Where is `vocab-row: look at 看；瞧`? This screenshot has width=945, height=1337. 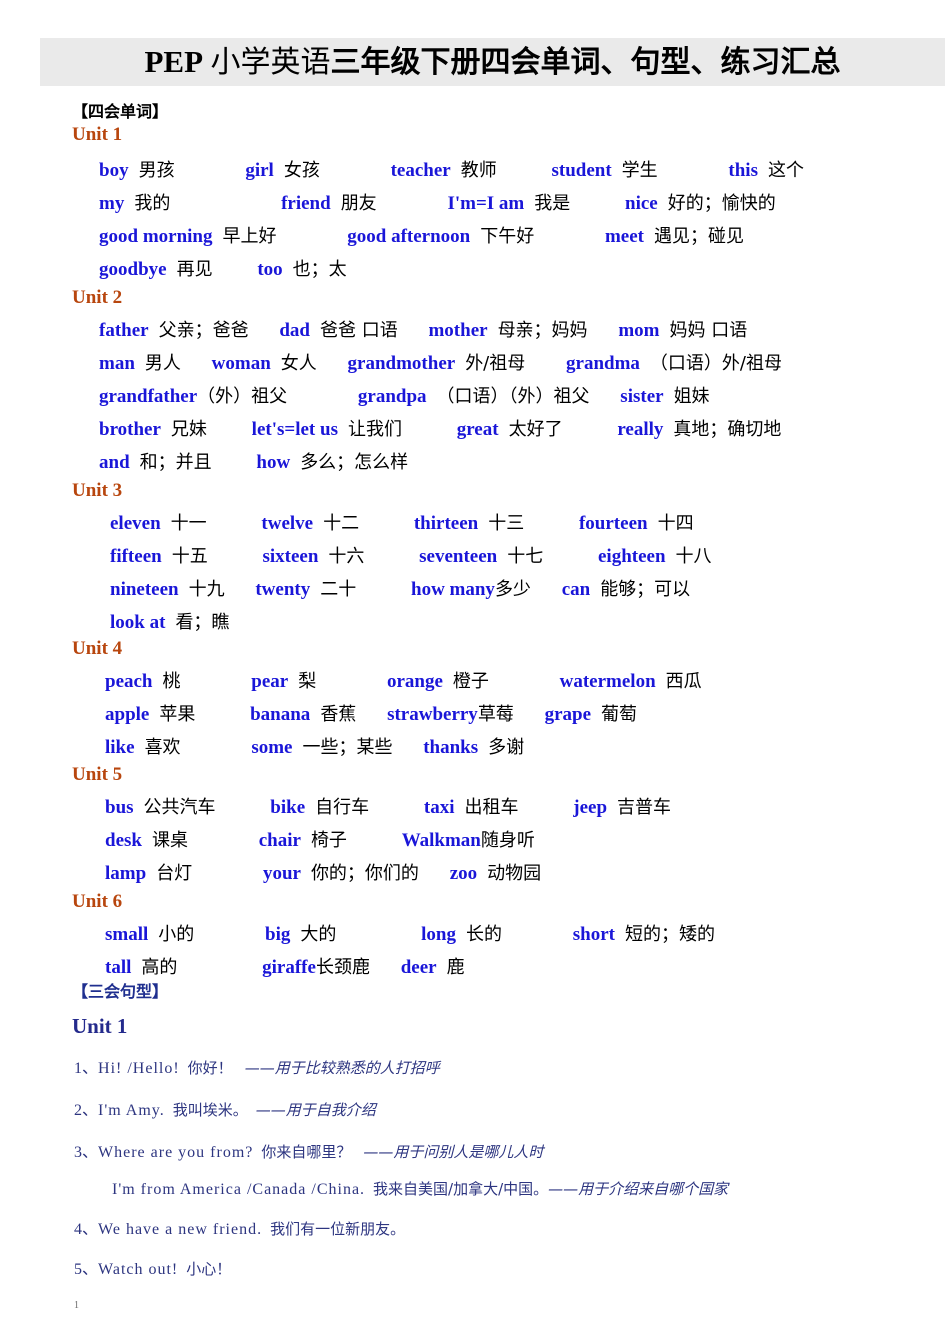
vocab-row: look at 看；瞧 is located at coordinates (169, 622).